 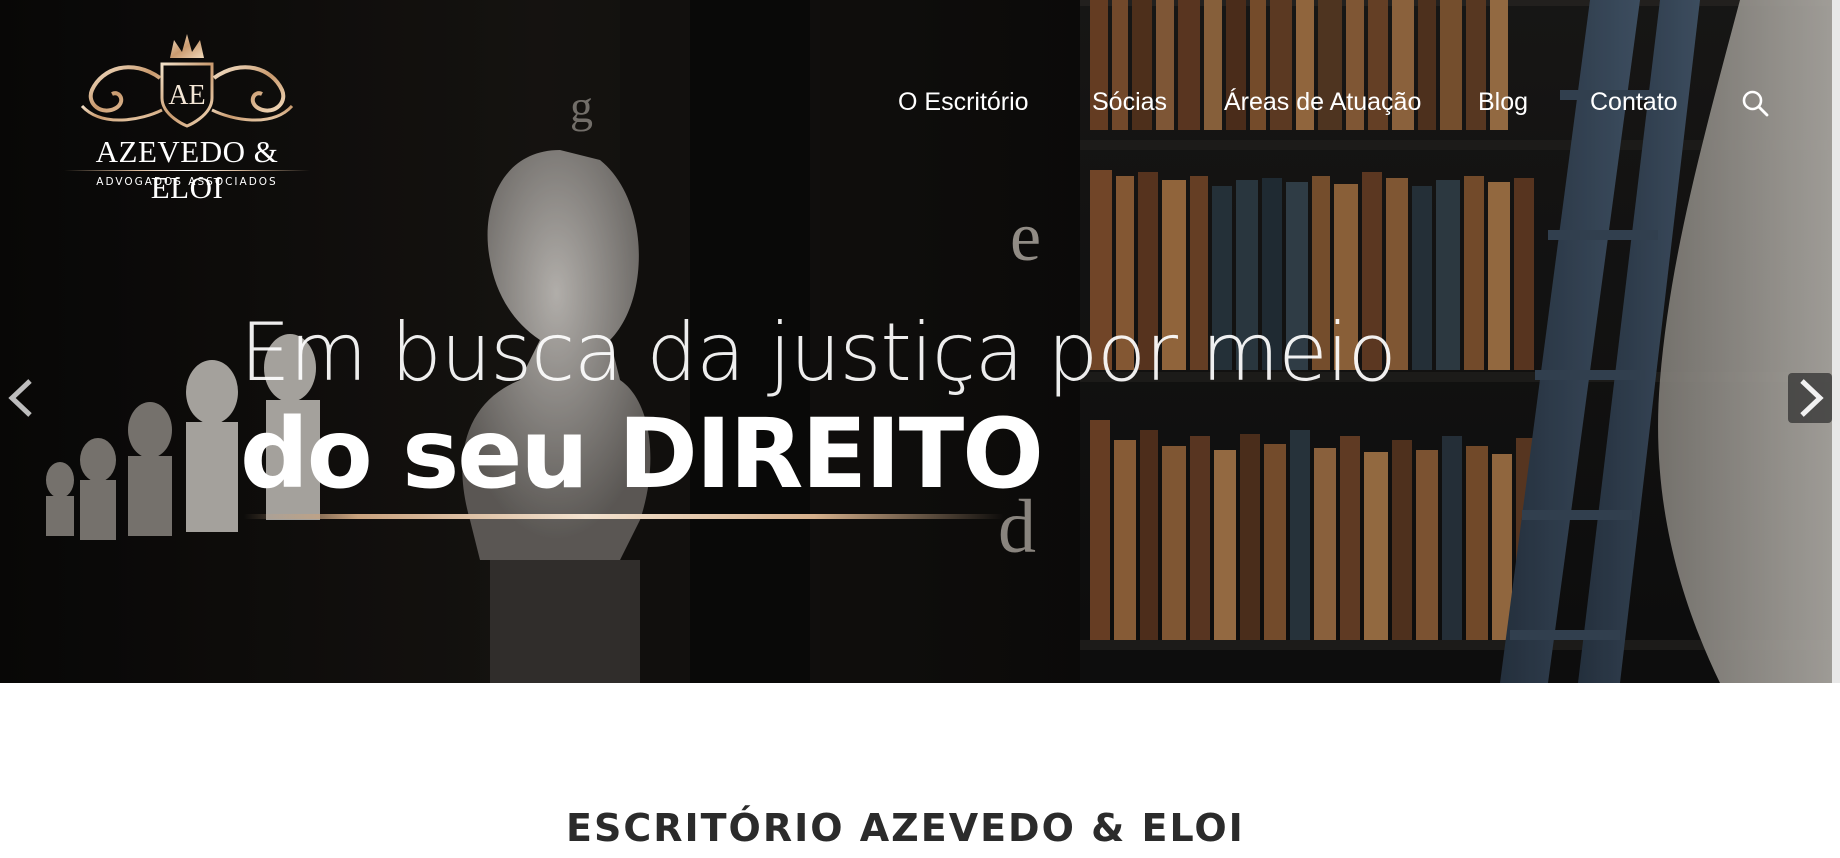 What do you see at coordinates (187, 170) in the screenshot?
I see `brand-divider` at bounding box center [187, 170].